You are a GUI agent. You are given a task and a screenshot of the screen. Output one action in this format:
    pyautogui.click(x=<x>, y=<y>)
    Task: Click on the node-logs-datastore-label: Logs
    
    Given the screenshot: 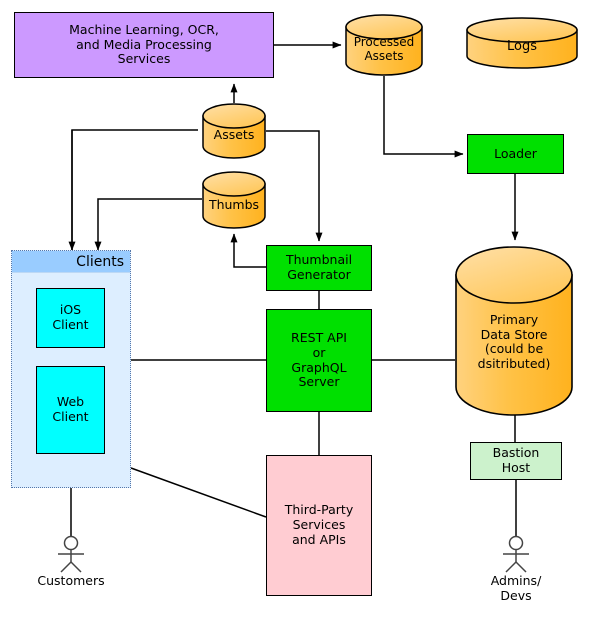 What is the action you would take?
    pyautogui.click(x=522, y=46)
    